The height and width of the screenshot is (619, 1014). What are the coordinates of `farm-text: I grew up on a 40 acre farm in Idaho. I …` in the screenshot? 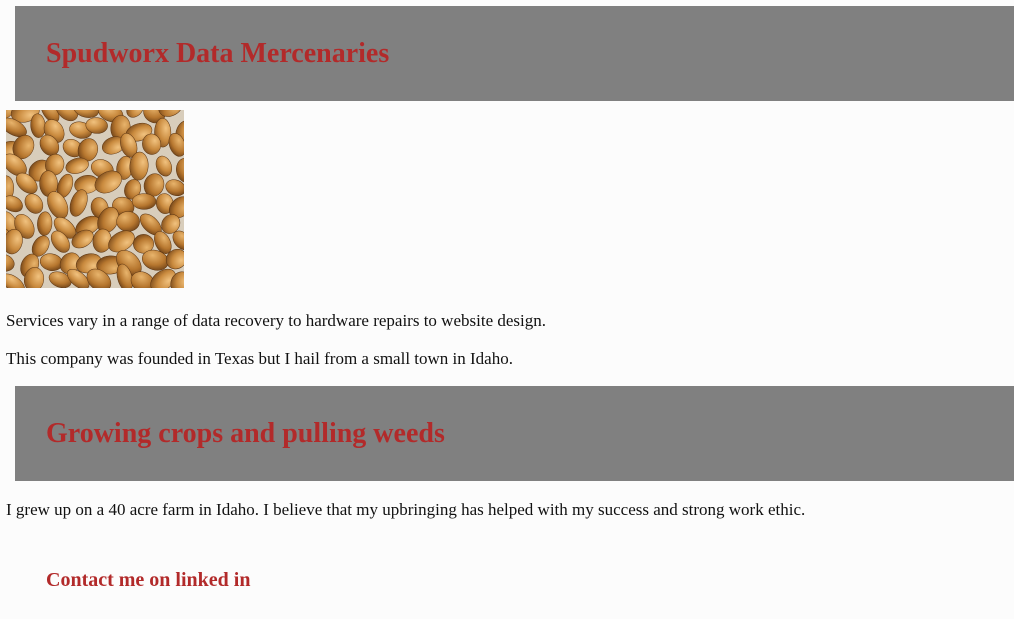 It's located at (406, 509).